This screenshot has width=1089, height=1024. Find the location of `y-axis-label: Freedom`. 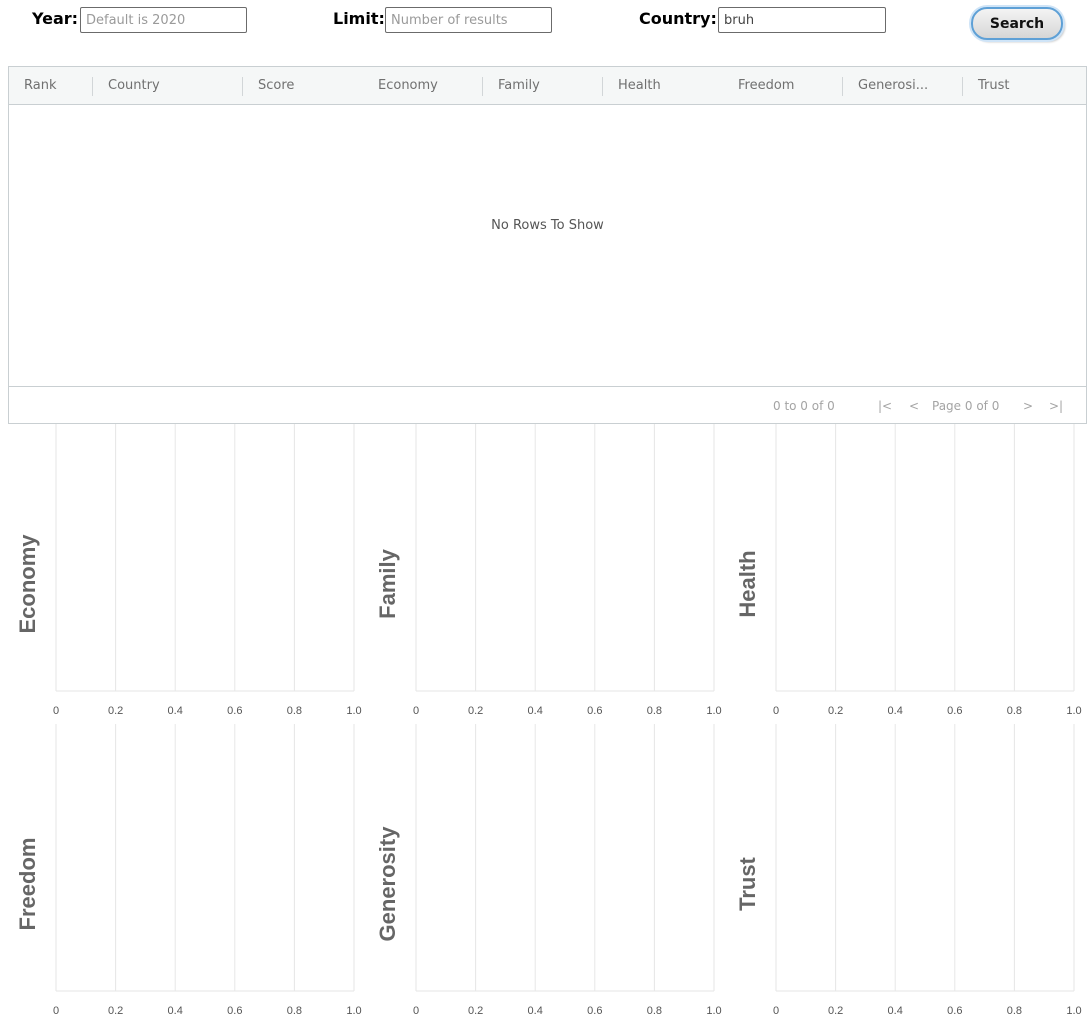

y-axis-label: Freedom is located at coordinates (27, 883).